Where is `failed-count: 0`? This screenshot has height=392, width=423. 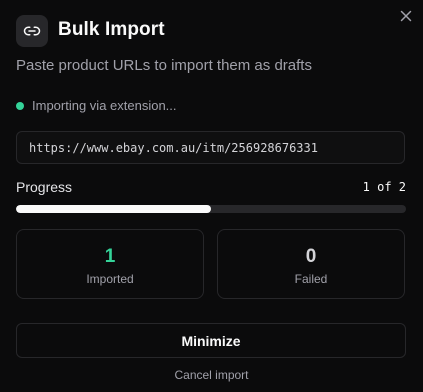
failed-count: 0 is located at coordinates (311, 256).